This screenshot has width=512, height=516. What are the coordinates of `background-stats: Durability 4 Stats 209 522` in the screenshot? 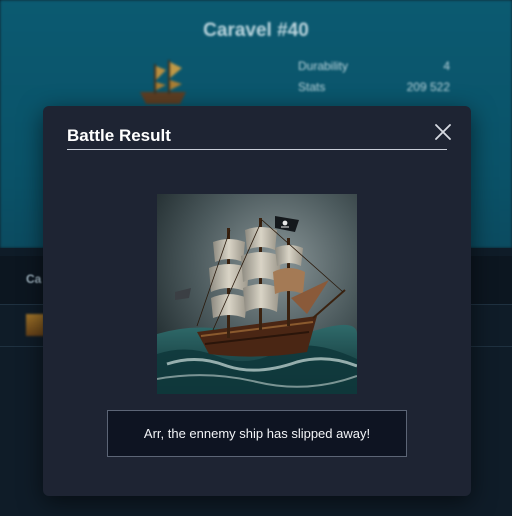 It's located at (374, 77).